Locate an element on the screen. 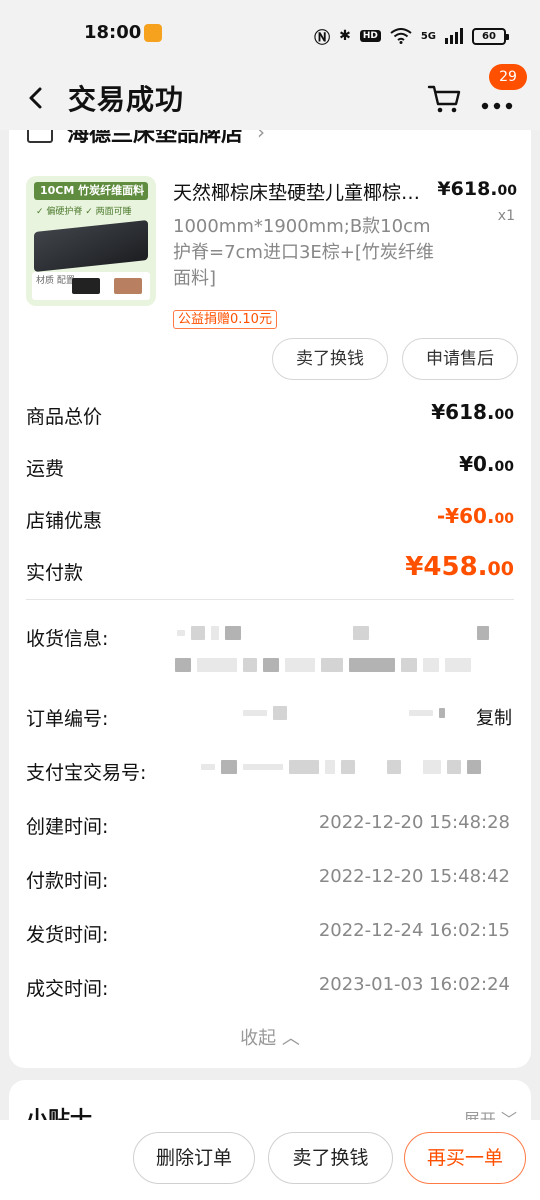 This screenshot has width=540, height=1200. shop-row: 海德兰床垫品牌店 › is located at coordinates (146, 139).